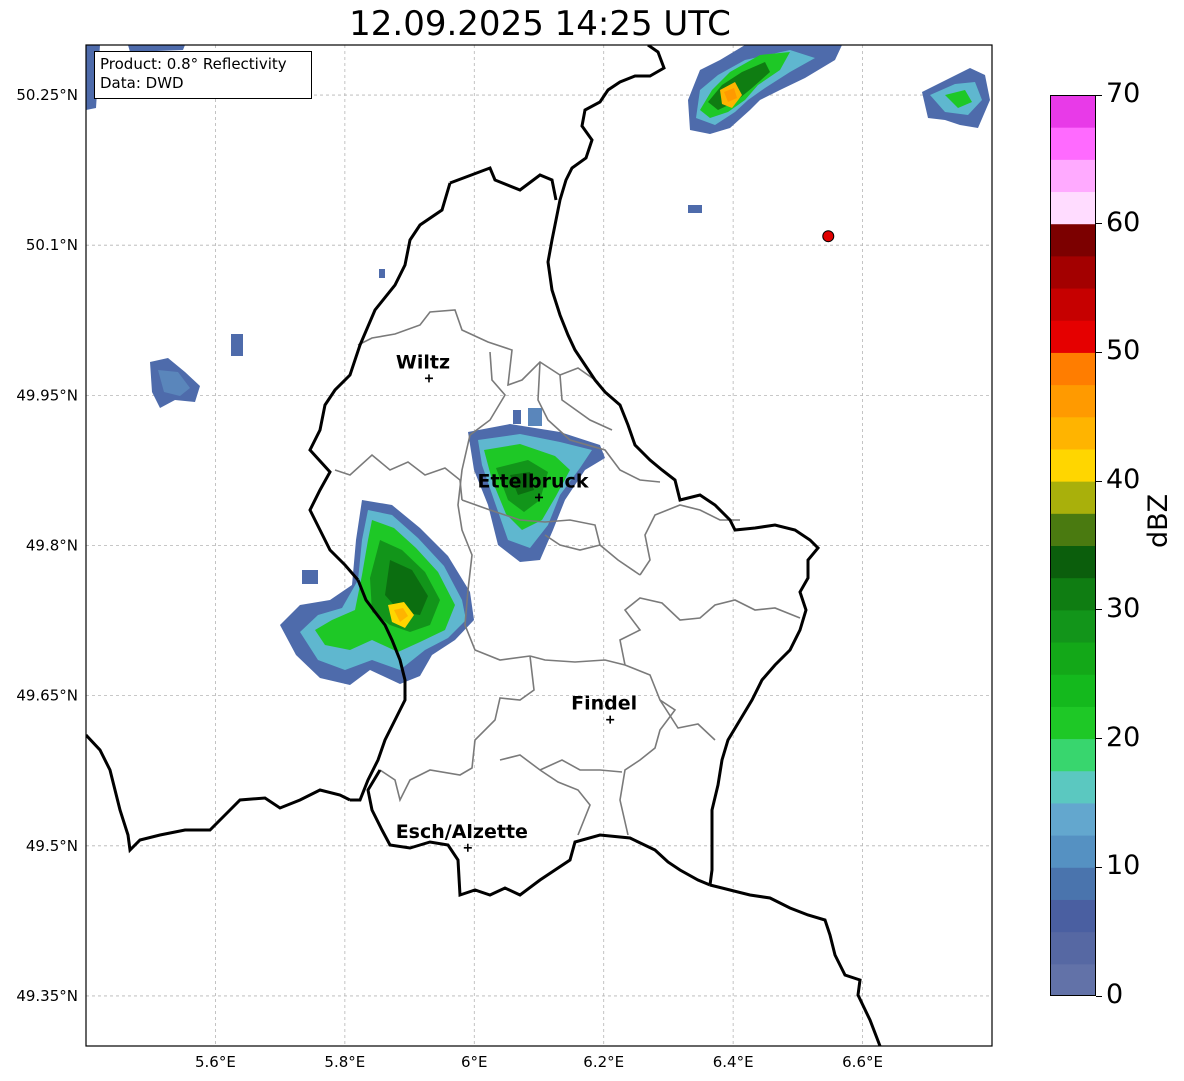  I want to click on colorbar-tick-label: 40, so click(1123, 480).